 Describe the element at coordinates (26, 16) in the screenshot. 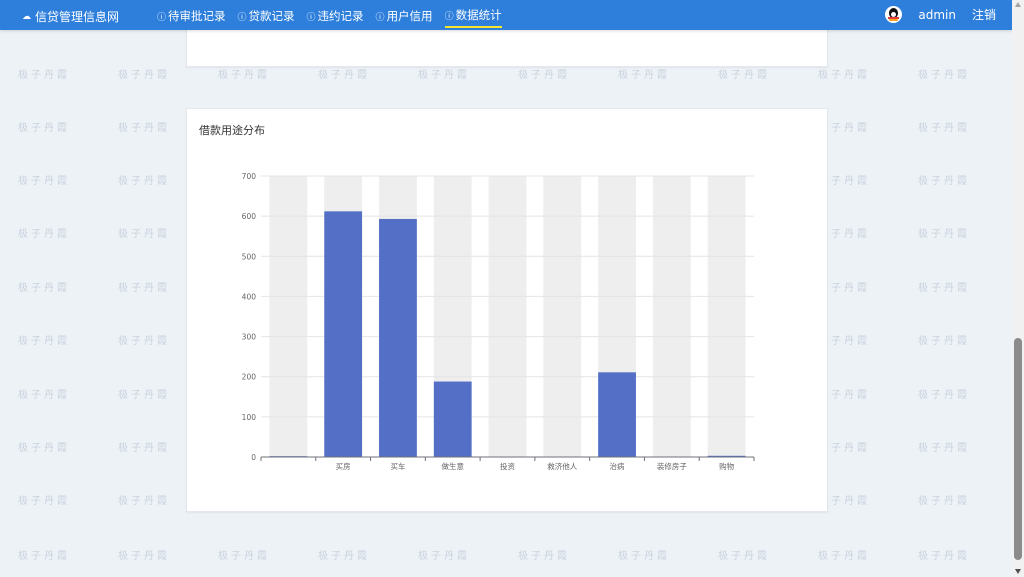

I see `cloud-icon: ☁` at that location.